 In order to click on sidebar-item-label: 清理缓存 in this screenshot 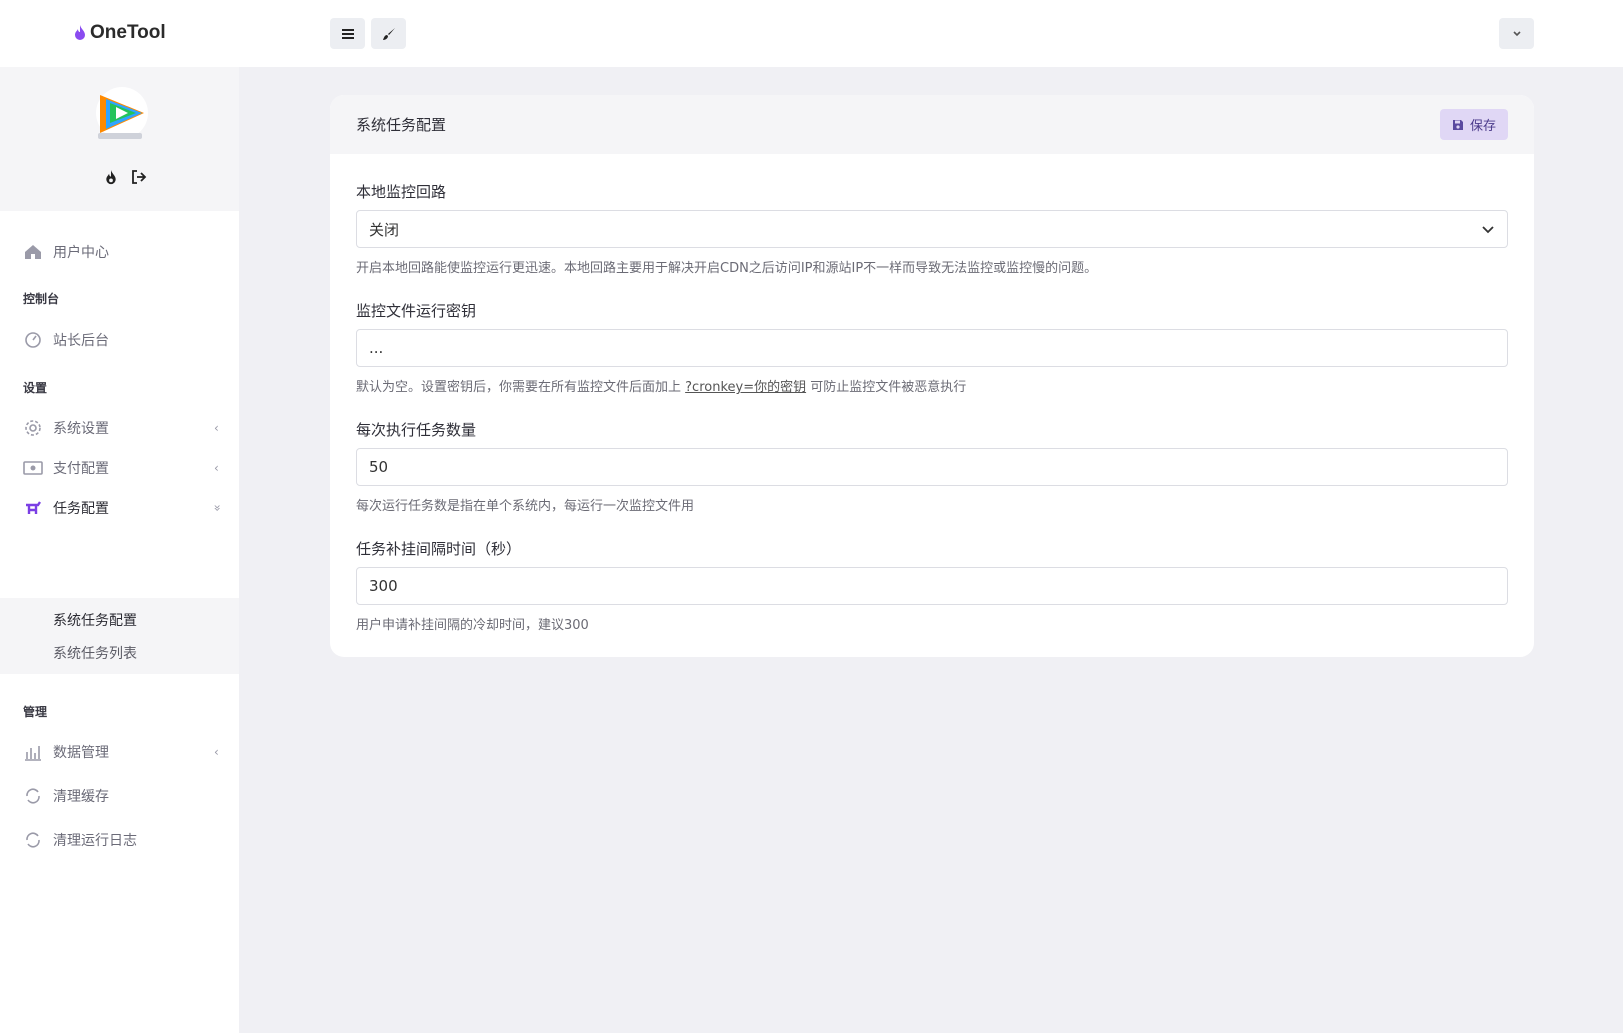, I will do `click(81, 797)`.